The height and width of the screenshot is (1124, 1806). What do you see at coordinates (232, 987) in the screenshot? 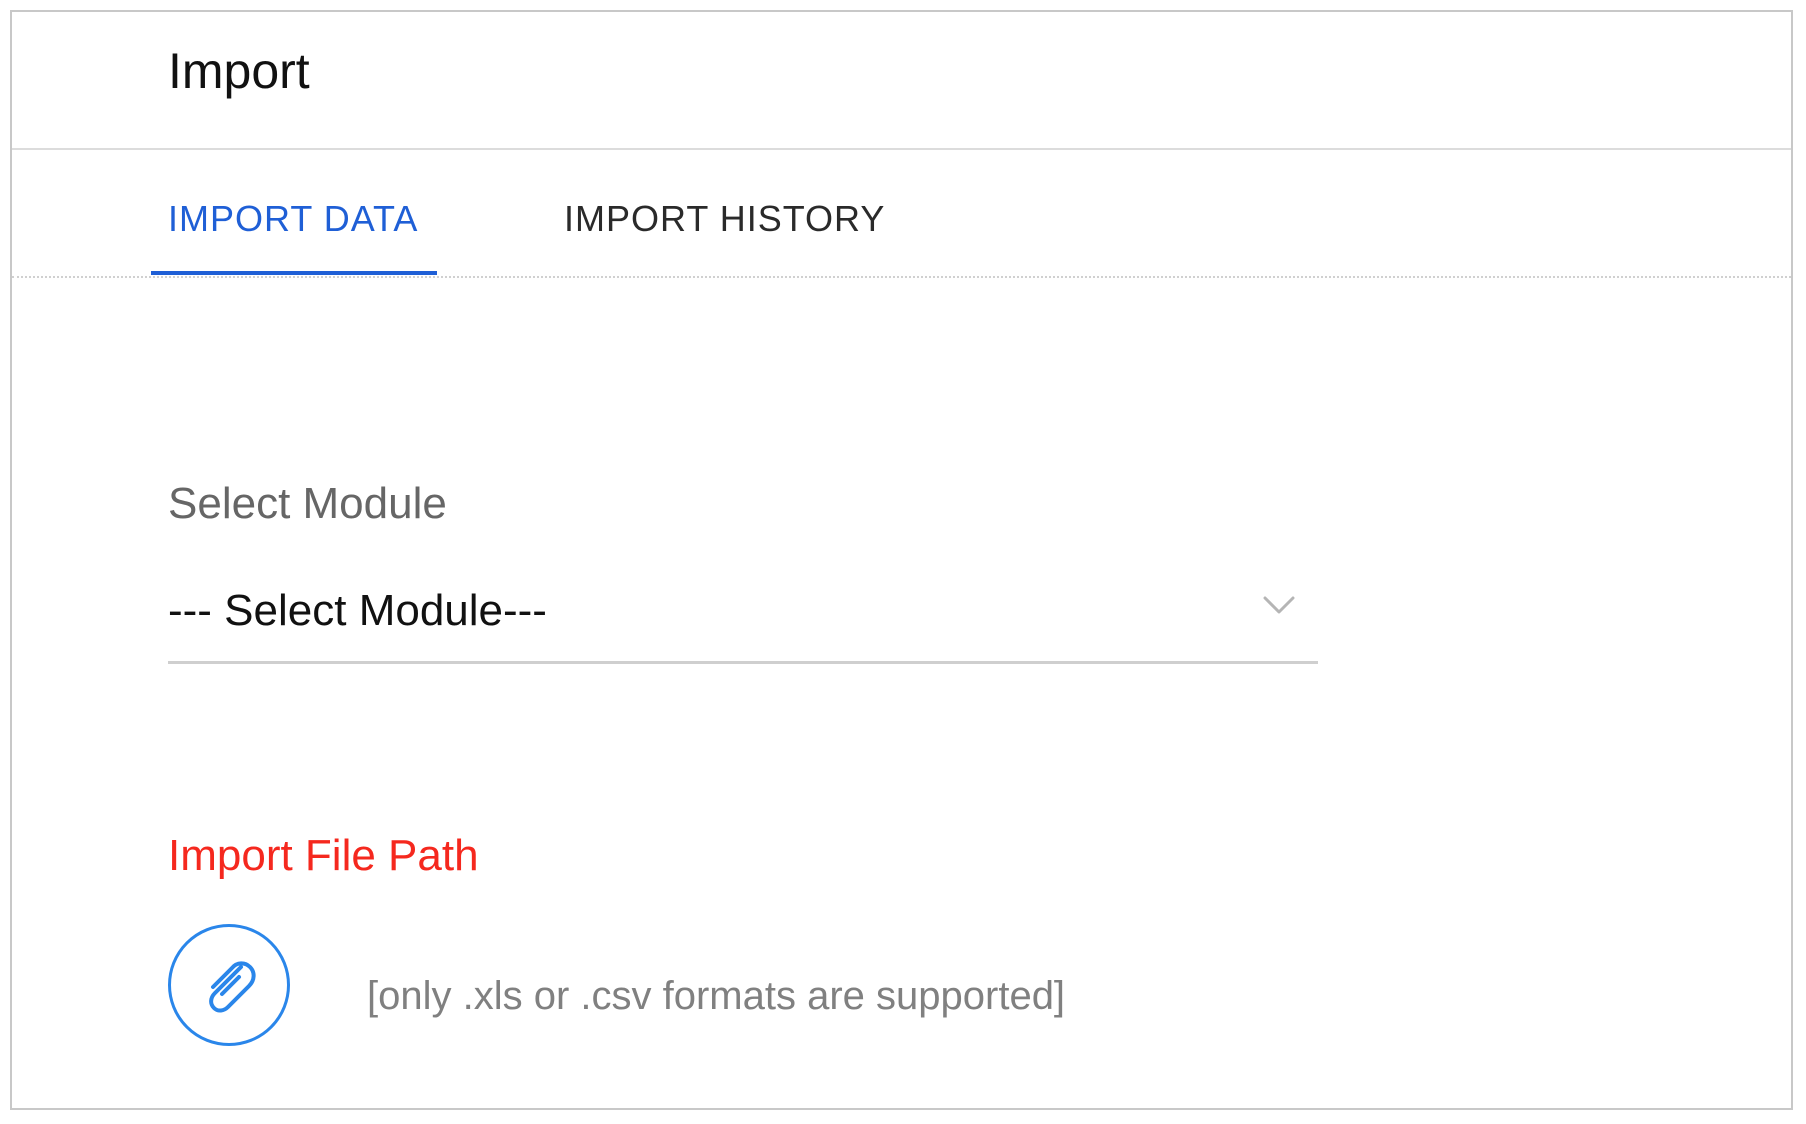
I see `paperclip-icon` at bounding box center [232, 987].